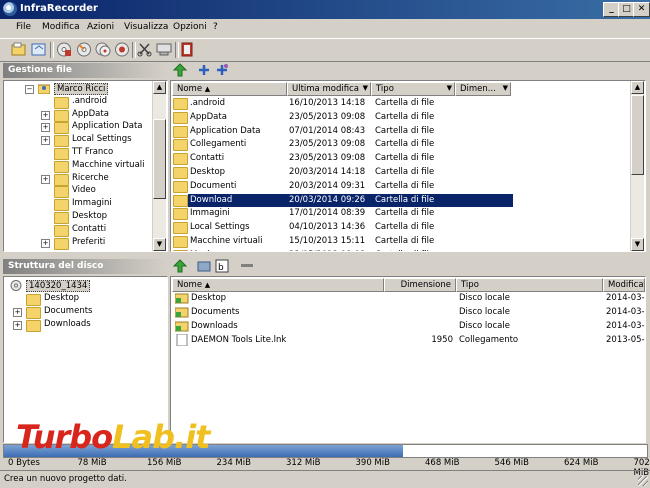 The image size is (650, 488). What do you see at coordinates (39, 49) in the screenshot?
I see `open-project-icon` at bounding box center [39, 49].